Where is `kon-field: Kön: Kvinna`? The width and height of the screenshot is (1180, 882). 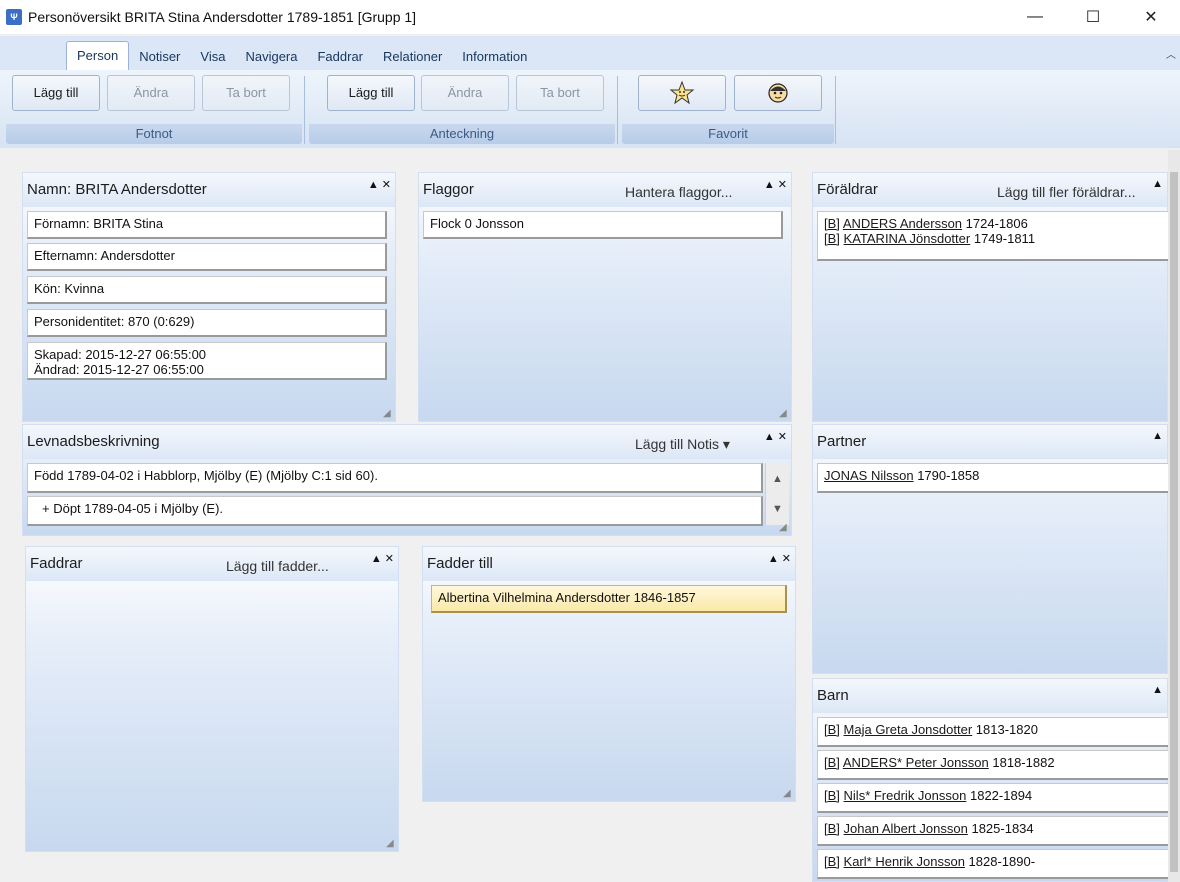
kon-field: Kön: Kvinna is located at coordinates (207, 290).